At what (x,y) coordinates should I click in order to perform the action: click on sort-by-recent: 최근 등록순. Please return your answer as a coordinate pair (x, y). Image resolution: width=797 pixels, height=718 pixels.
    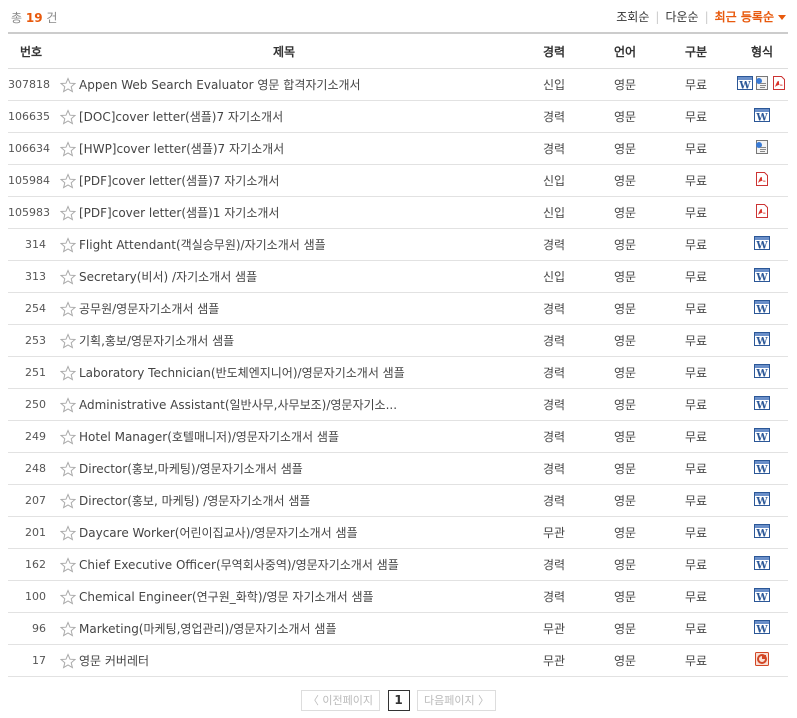
    Looking at the image, I should click on (750, 16).